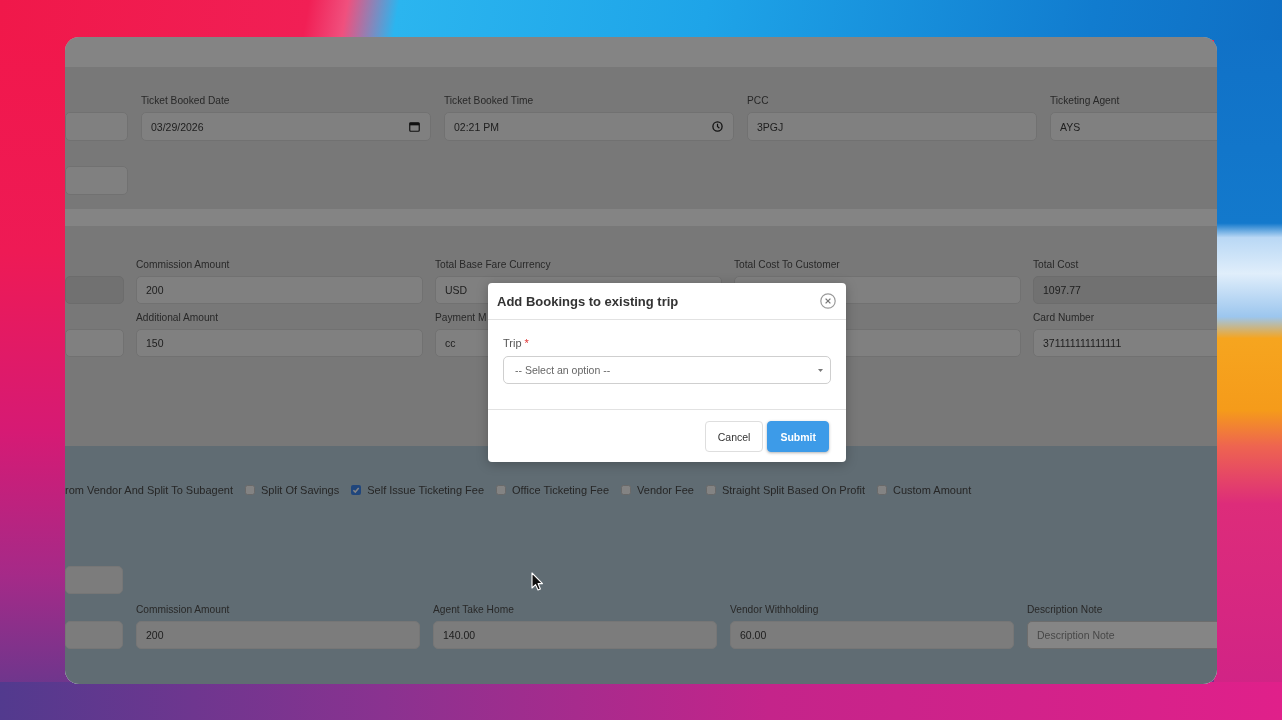  Describe the element at coordinates (426, 490) in the screenshot. I see `checkbox-label: Self Issue Ticketing Fee` at that location.